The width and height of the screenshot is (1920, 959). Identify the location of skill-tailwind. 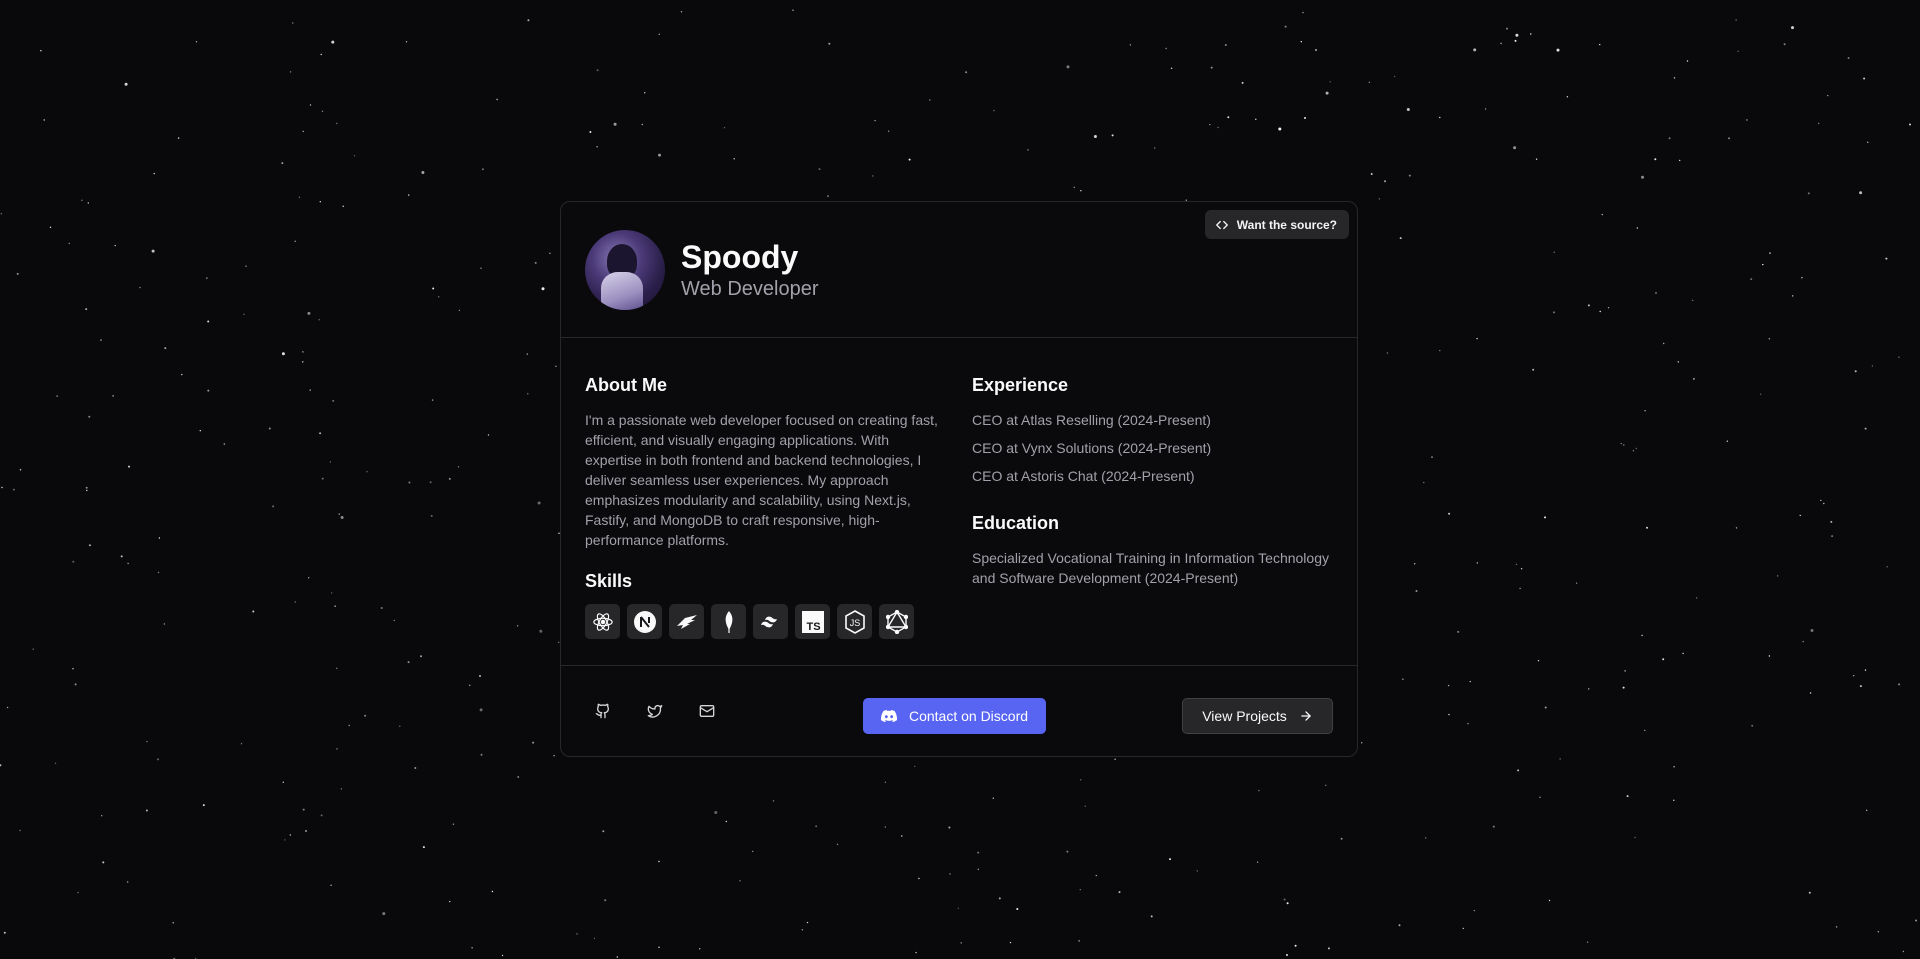
(770, 621).